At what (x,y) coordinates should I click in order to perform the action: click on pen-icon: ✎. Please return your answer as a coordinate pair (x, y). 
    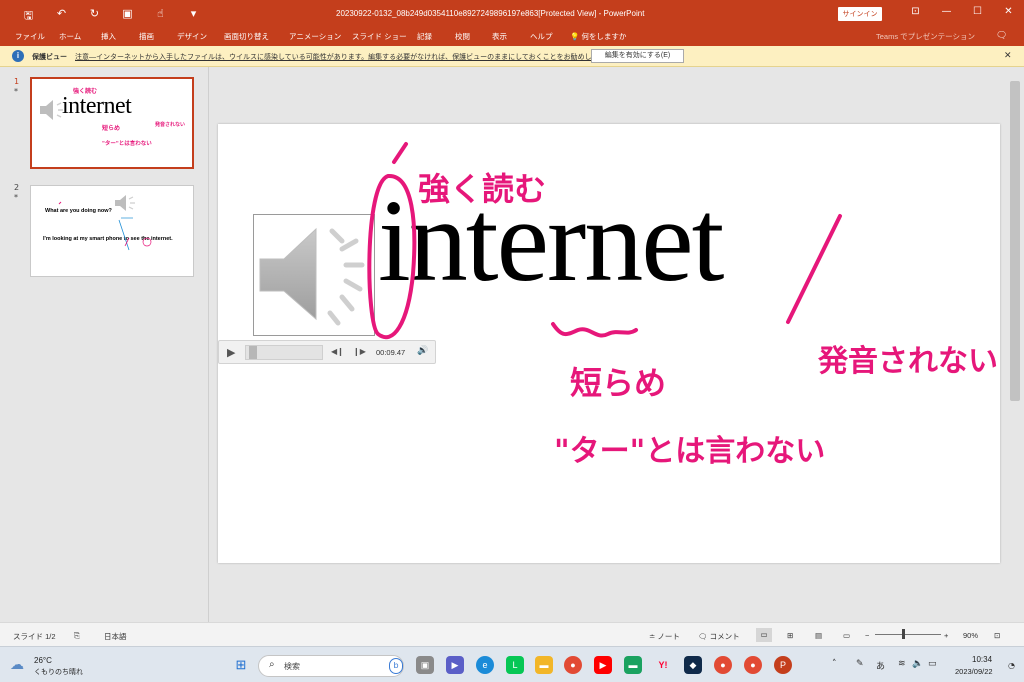
    Looking at the image, I should click on (860, 664).